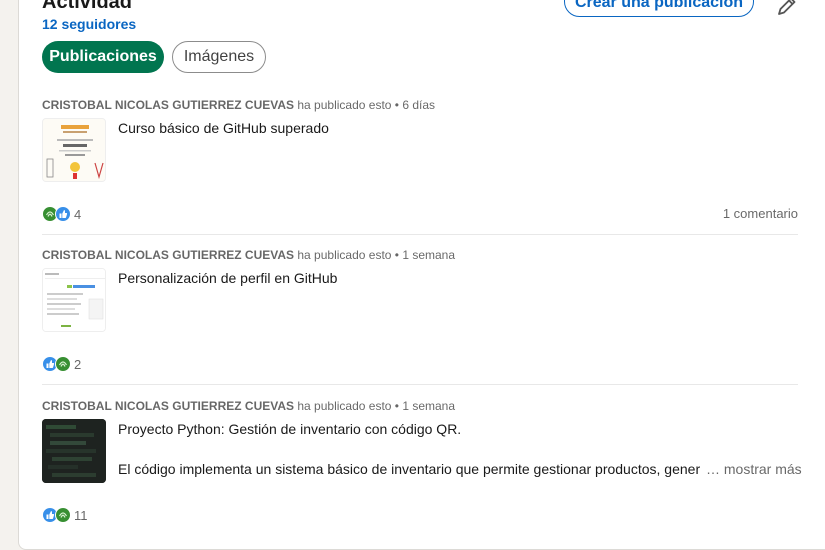 This screenshot has height=550, width=825. Describe the element at coordinates (415, 105) in the screenshot. I see `post-time: • 6 días` at that location.